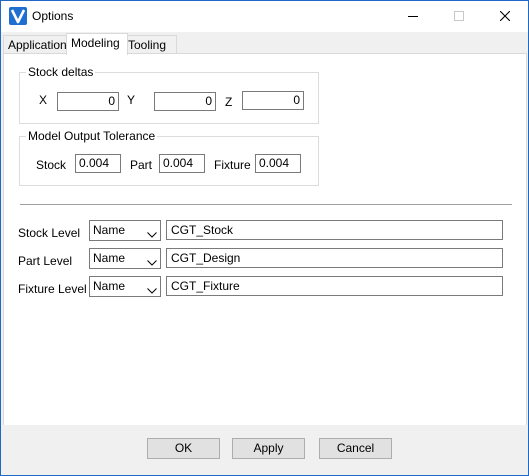 This screenshot has width=529, height=476. Describe the element at coordinates (45, 261) in the screenshot. I see `part-level-label: Part Level` at that location.